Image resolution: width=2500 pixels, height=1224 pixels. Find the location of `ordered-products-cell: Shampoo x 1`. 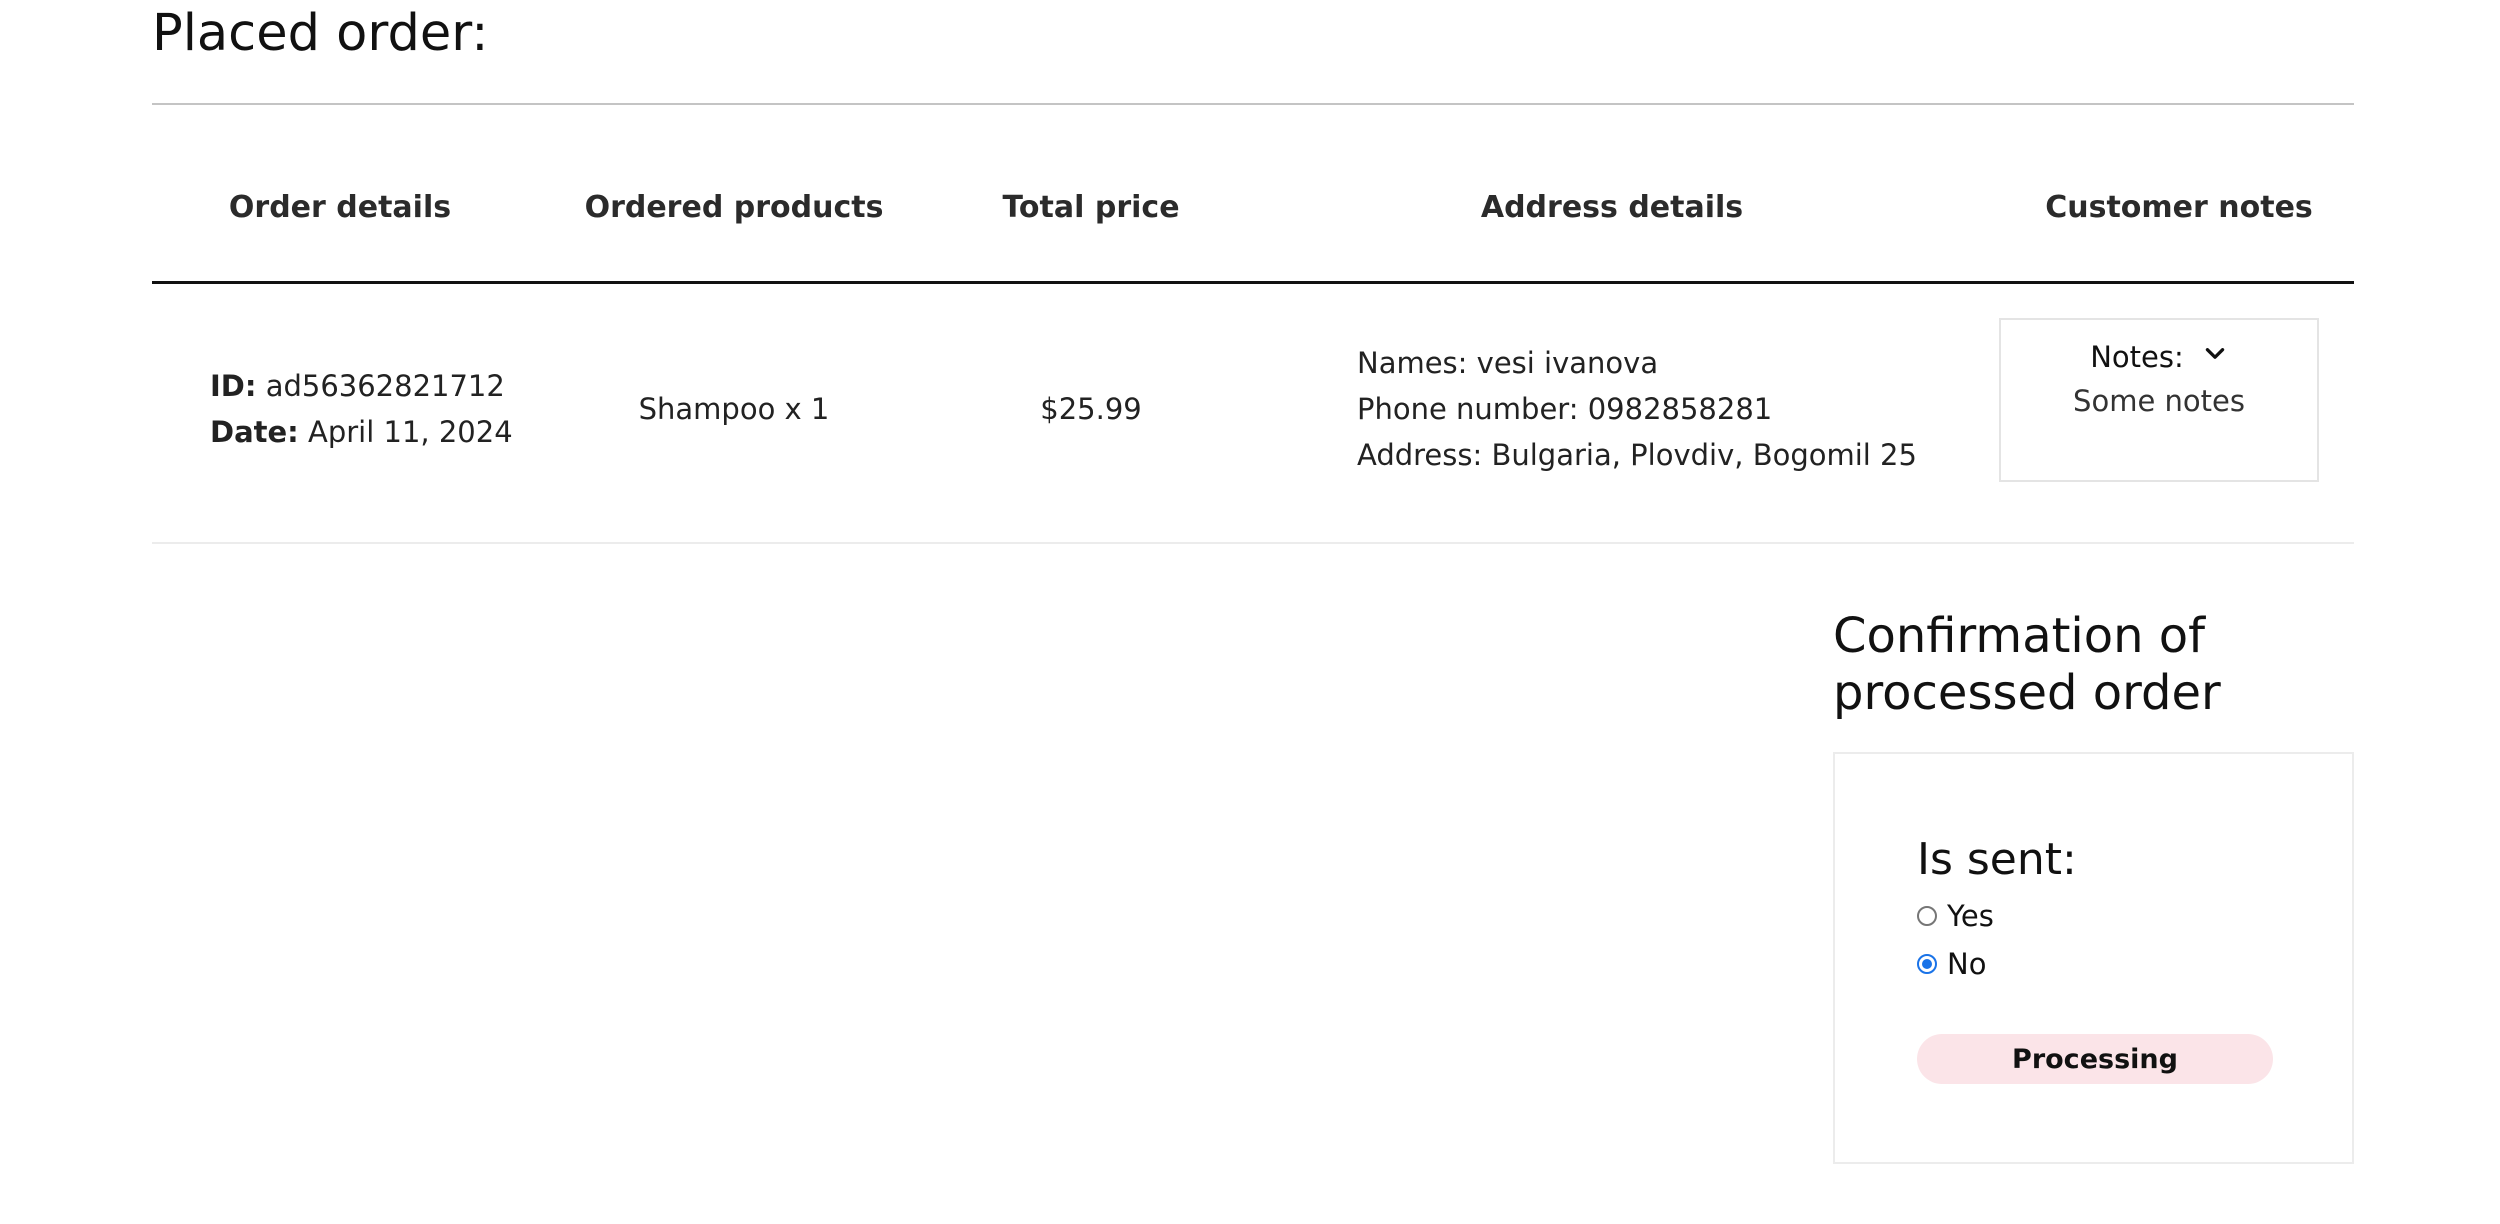

ordered-products-cell: Shampoo x 1 is located at coordinates (734, 409).